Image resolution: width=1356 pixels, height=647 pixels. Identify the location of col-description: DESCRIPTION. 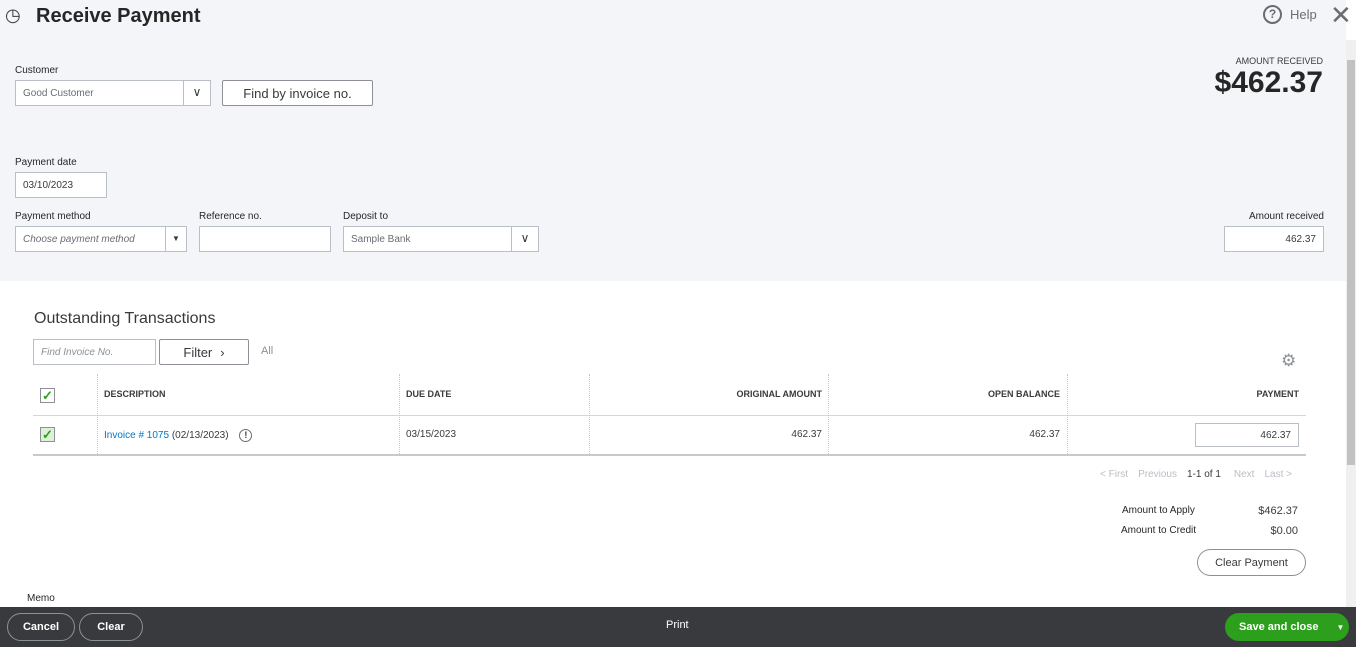
(135, 394).